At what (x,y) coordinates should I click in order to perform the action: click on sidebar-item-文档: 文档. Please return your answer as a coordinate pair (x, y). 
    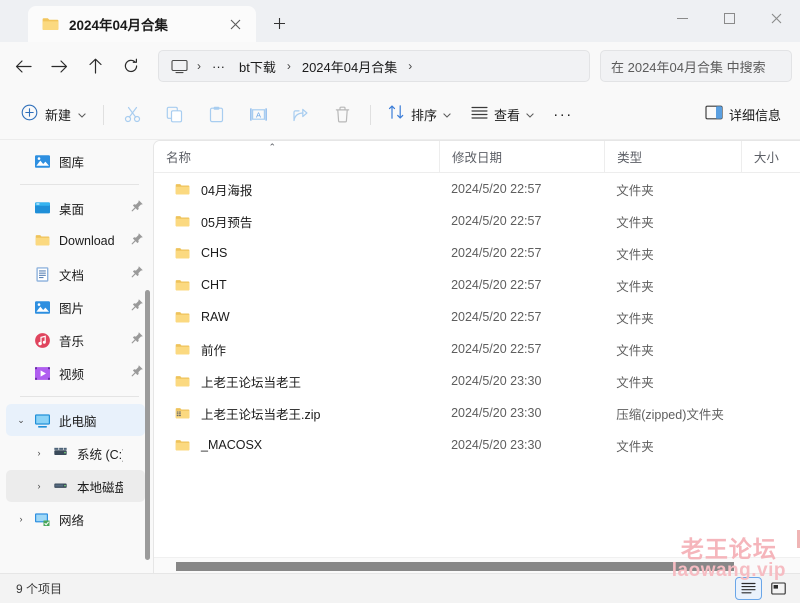
    Looking at the image, I should click on (75, 274).